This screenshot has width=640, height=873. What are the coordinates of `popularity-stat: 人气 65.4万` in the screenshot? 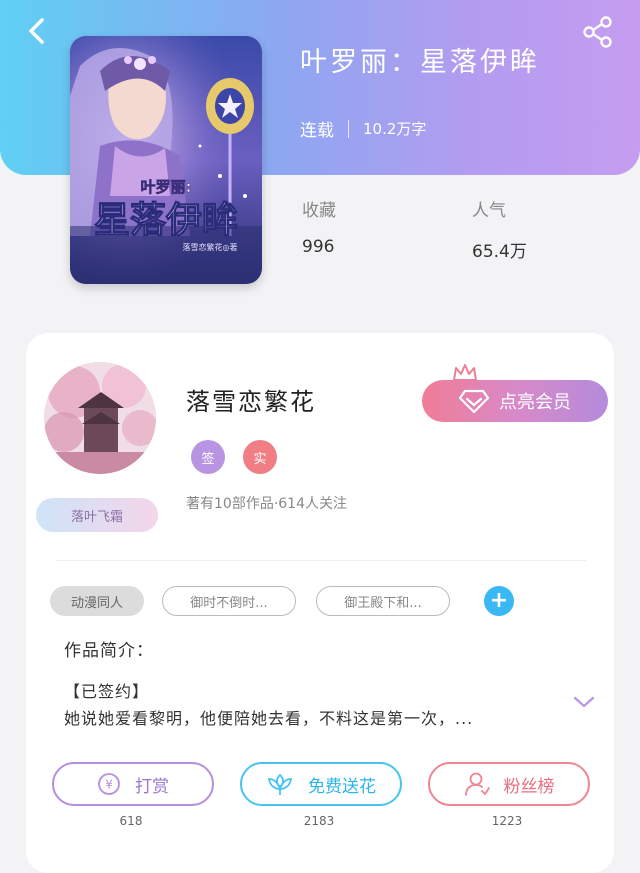 It's located at (499, 229).